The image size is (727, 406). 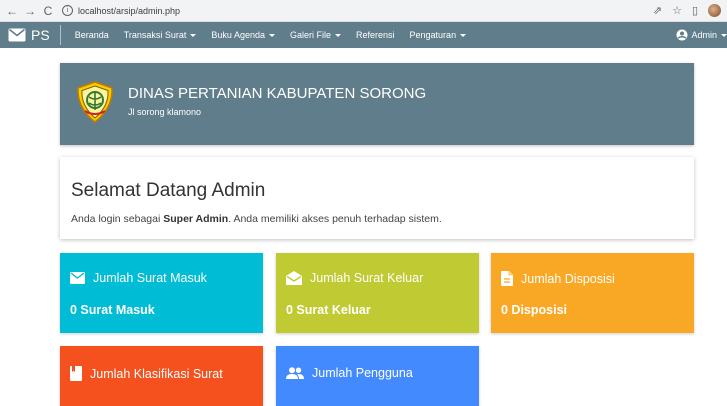 I want to click on welcome-text-prefix: Anda login sebagai, so click(x=117, y=219).